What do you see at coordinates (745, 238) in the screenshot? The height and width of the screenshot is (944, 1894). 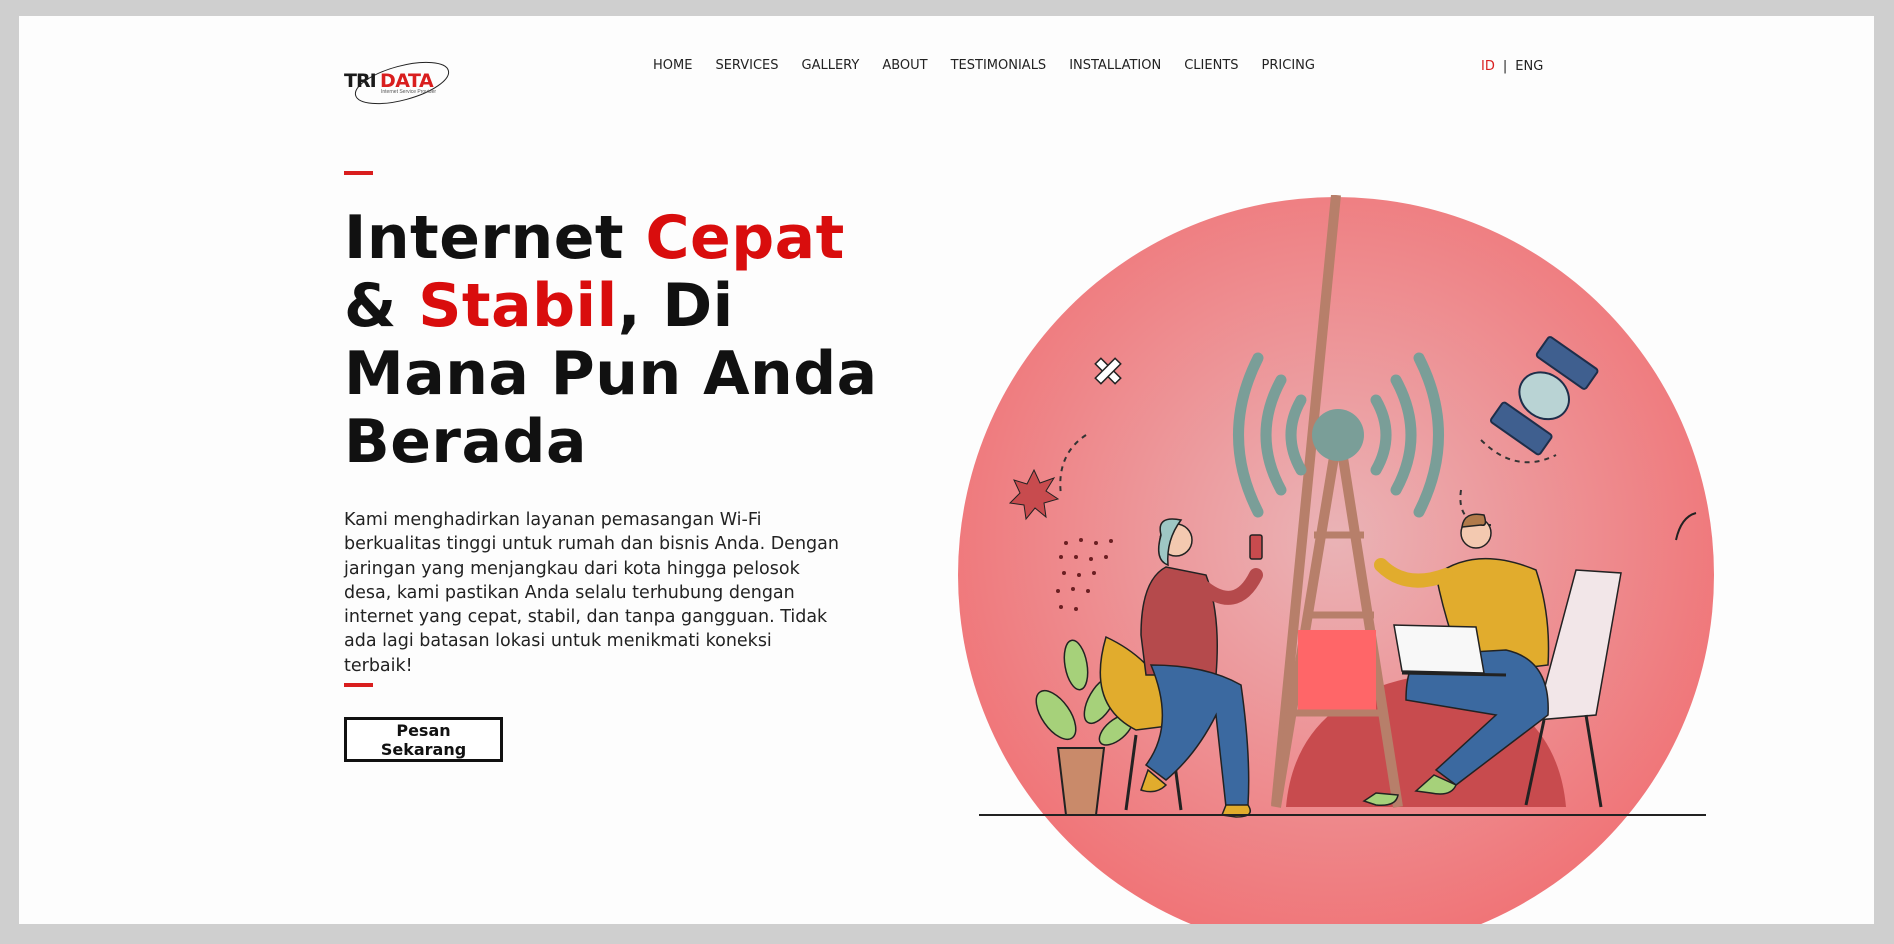 I see `hero-title-cepat: Cepat` at bounding box center [745, 238].